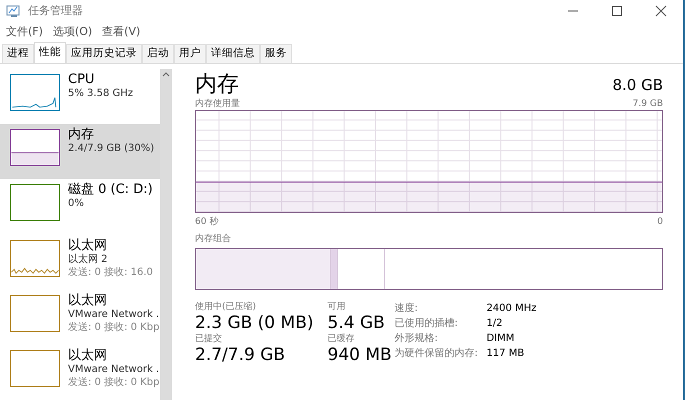 The width and height of the screenshot is (685, 400). What do you see at coordinates (233, 53) in the screenshot?
I see `tab: 详细信息` at bounding box center [233, 53].